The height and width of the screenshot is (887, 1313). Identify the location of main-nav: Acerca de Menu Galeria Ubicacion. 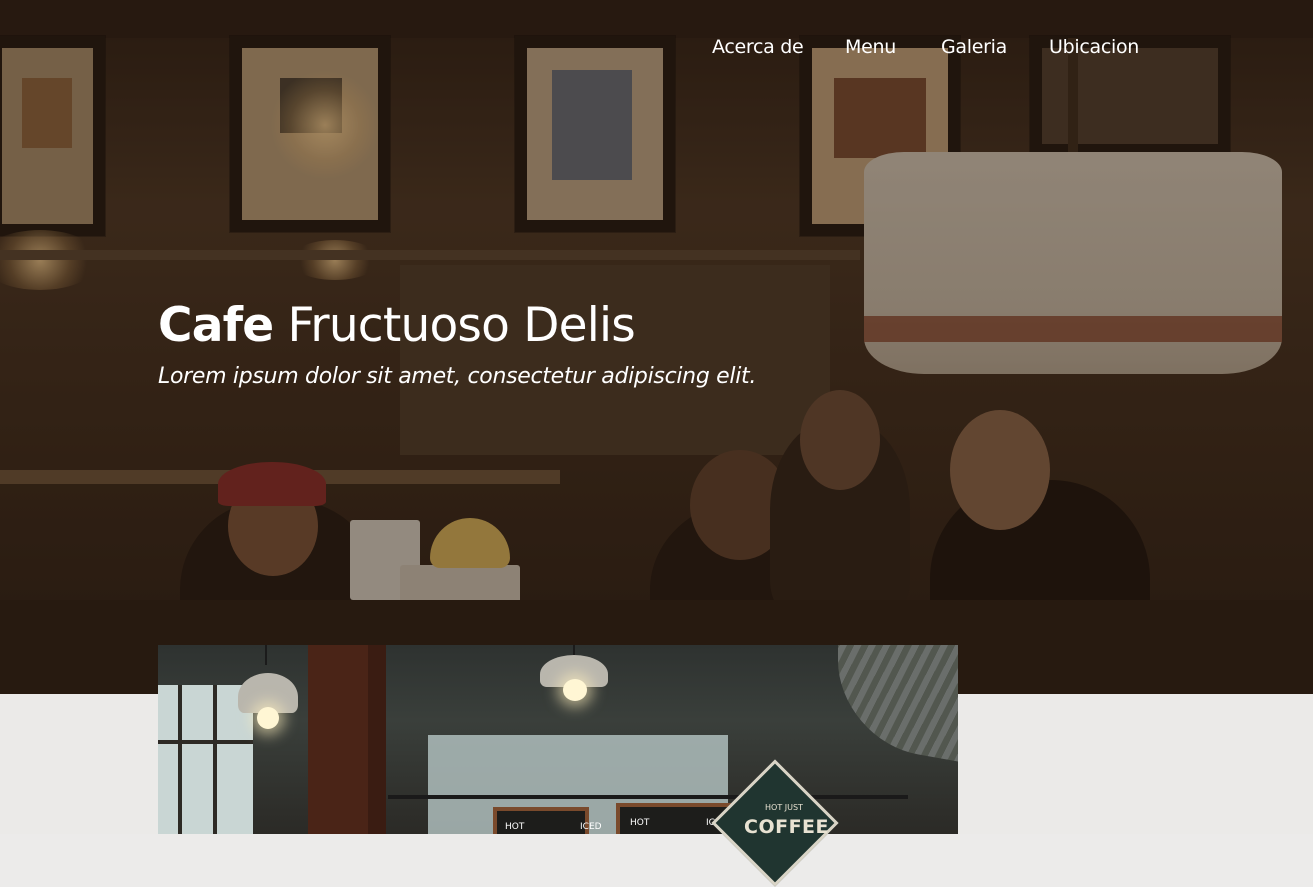
(656, 51).